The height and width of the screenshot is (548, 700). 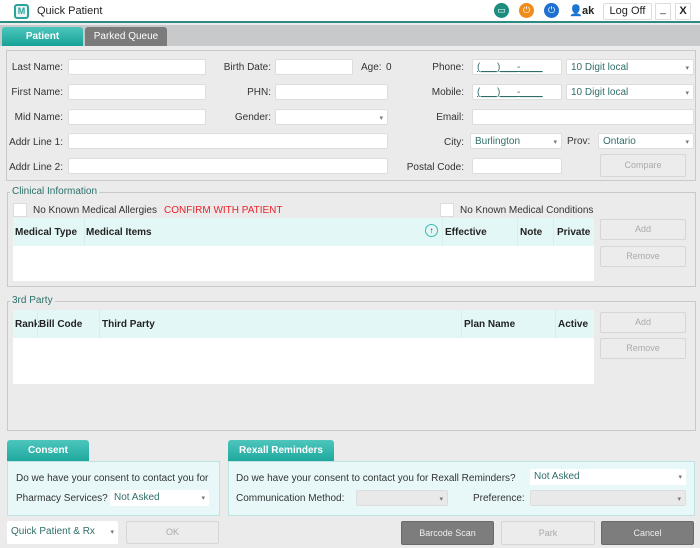 What do you see at coordinates (647, 533) in the screenshot?
I see `cancel-button: Cancel` at bounding box center [647, 533].